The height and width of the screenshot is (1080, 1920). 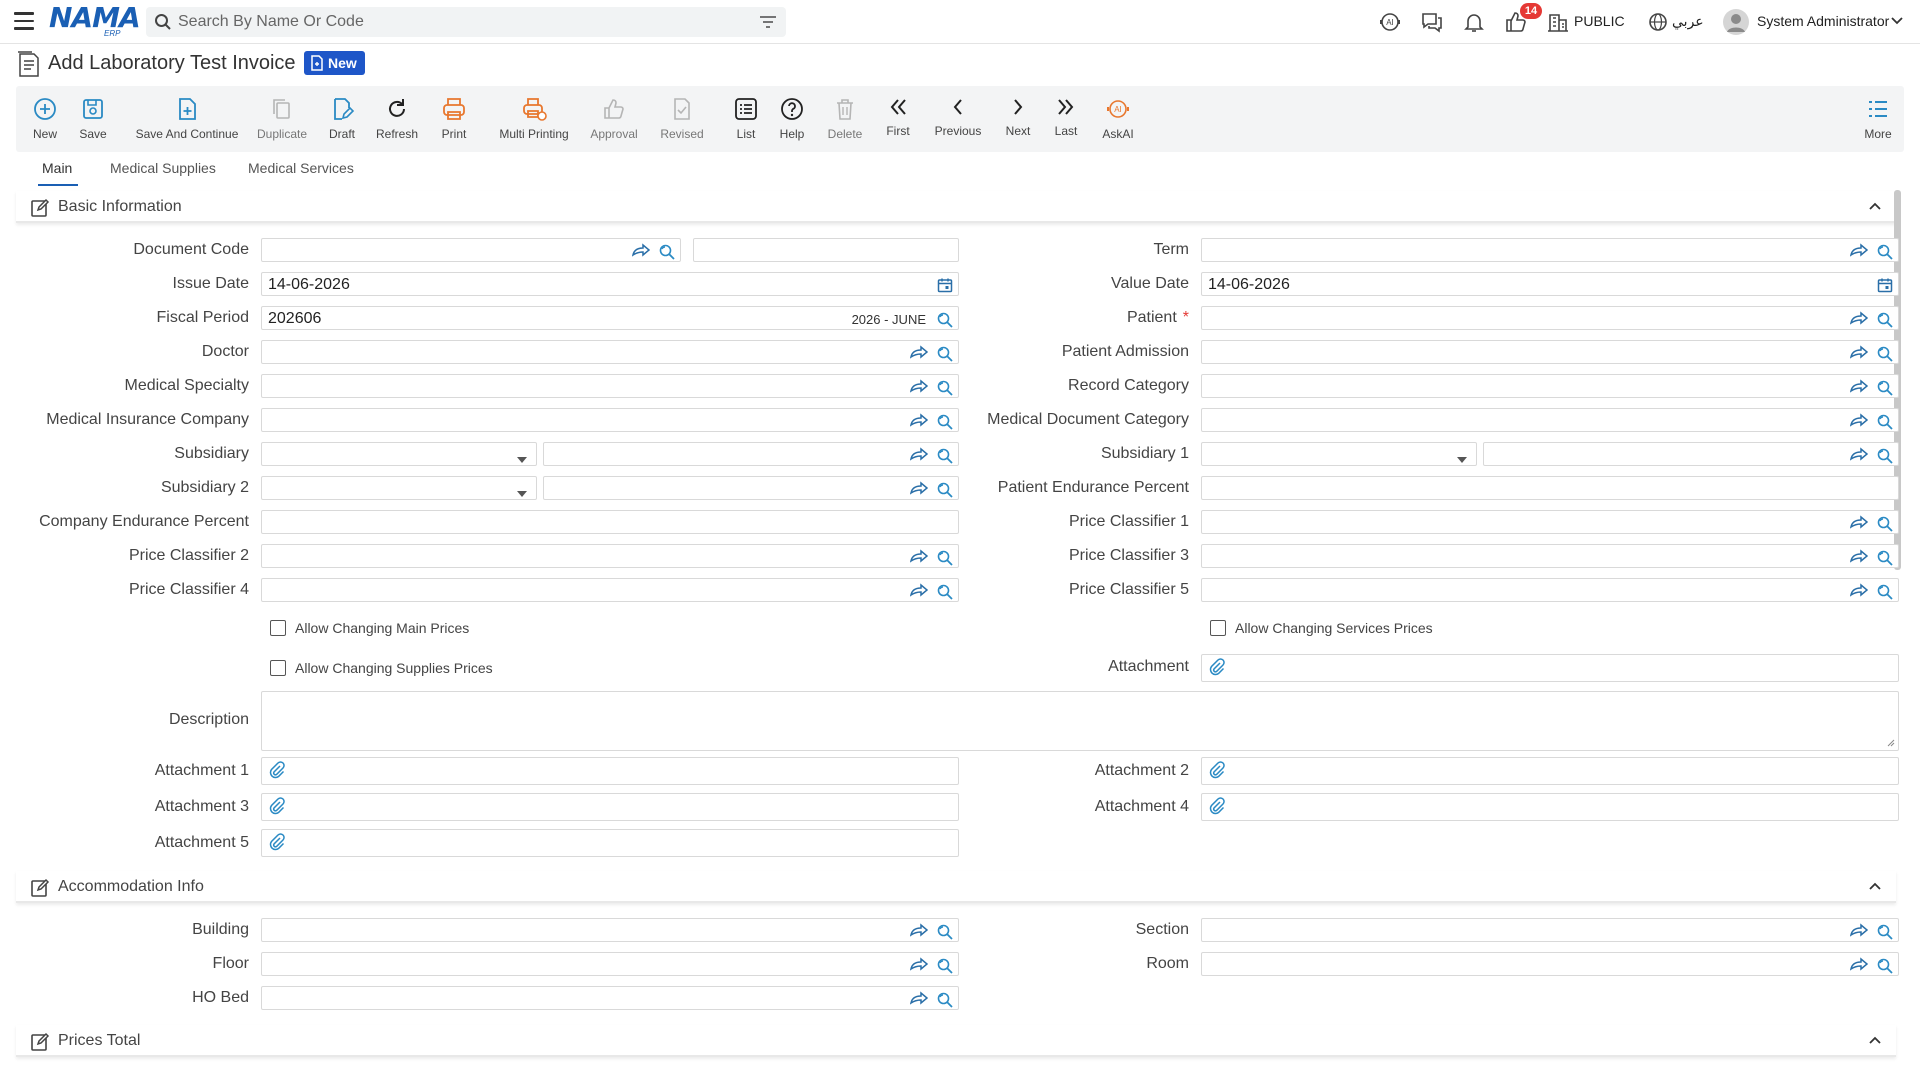 What do you see at coordinates (1550, 250) in the screenshot?
I see `term-field` at bounding box center [1550, 250].